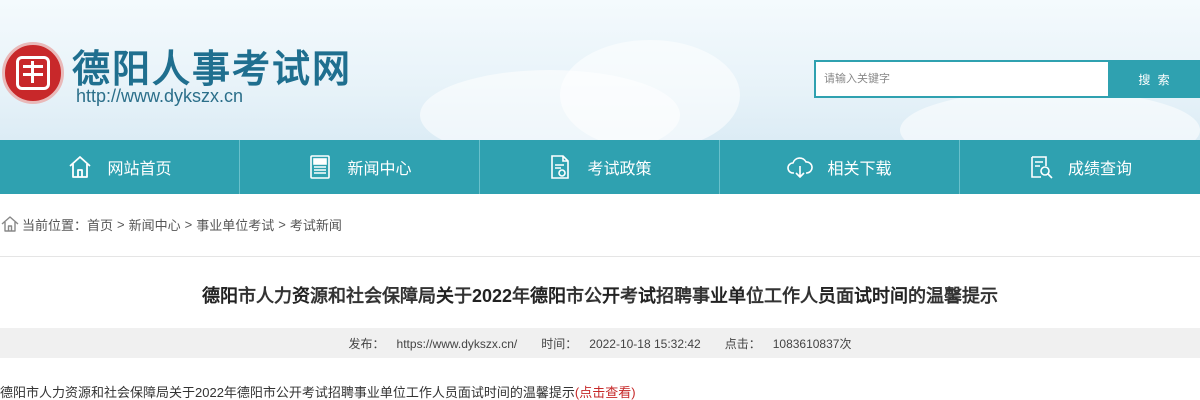 This screenshot has width=1200, height=400. Describe the element at coordinates (559, 343) in the screenshot. I see `meta-time-label: 时间：` at that location.